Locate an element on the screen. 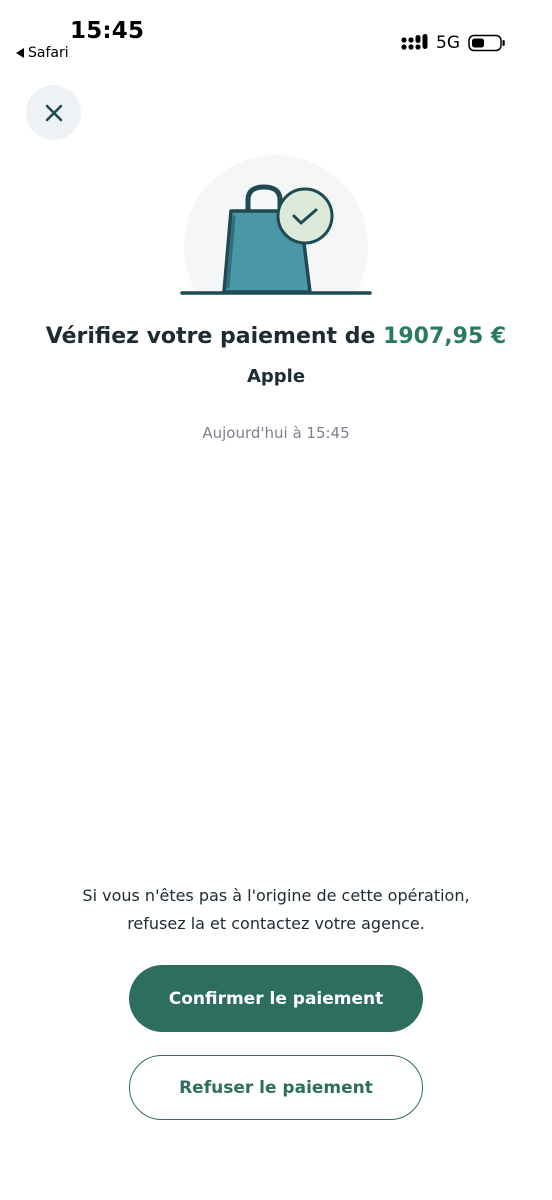  signal-icon is located at coordinates (414, 42).